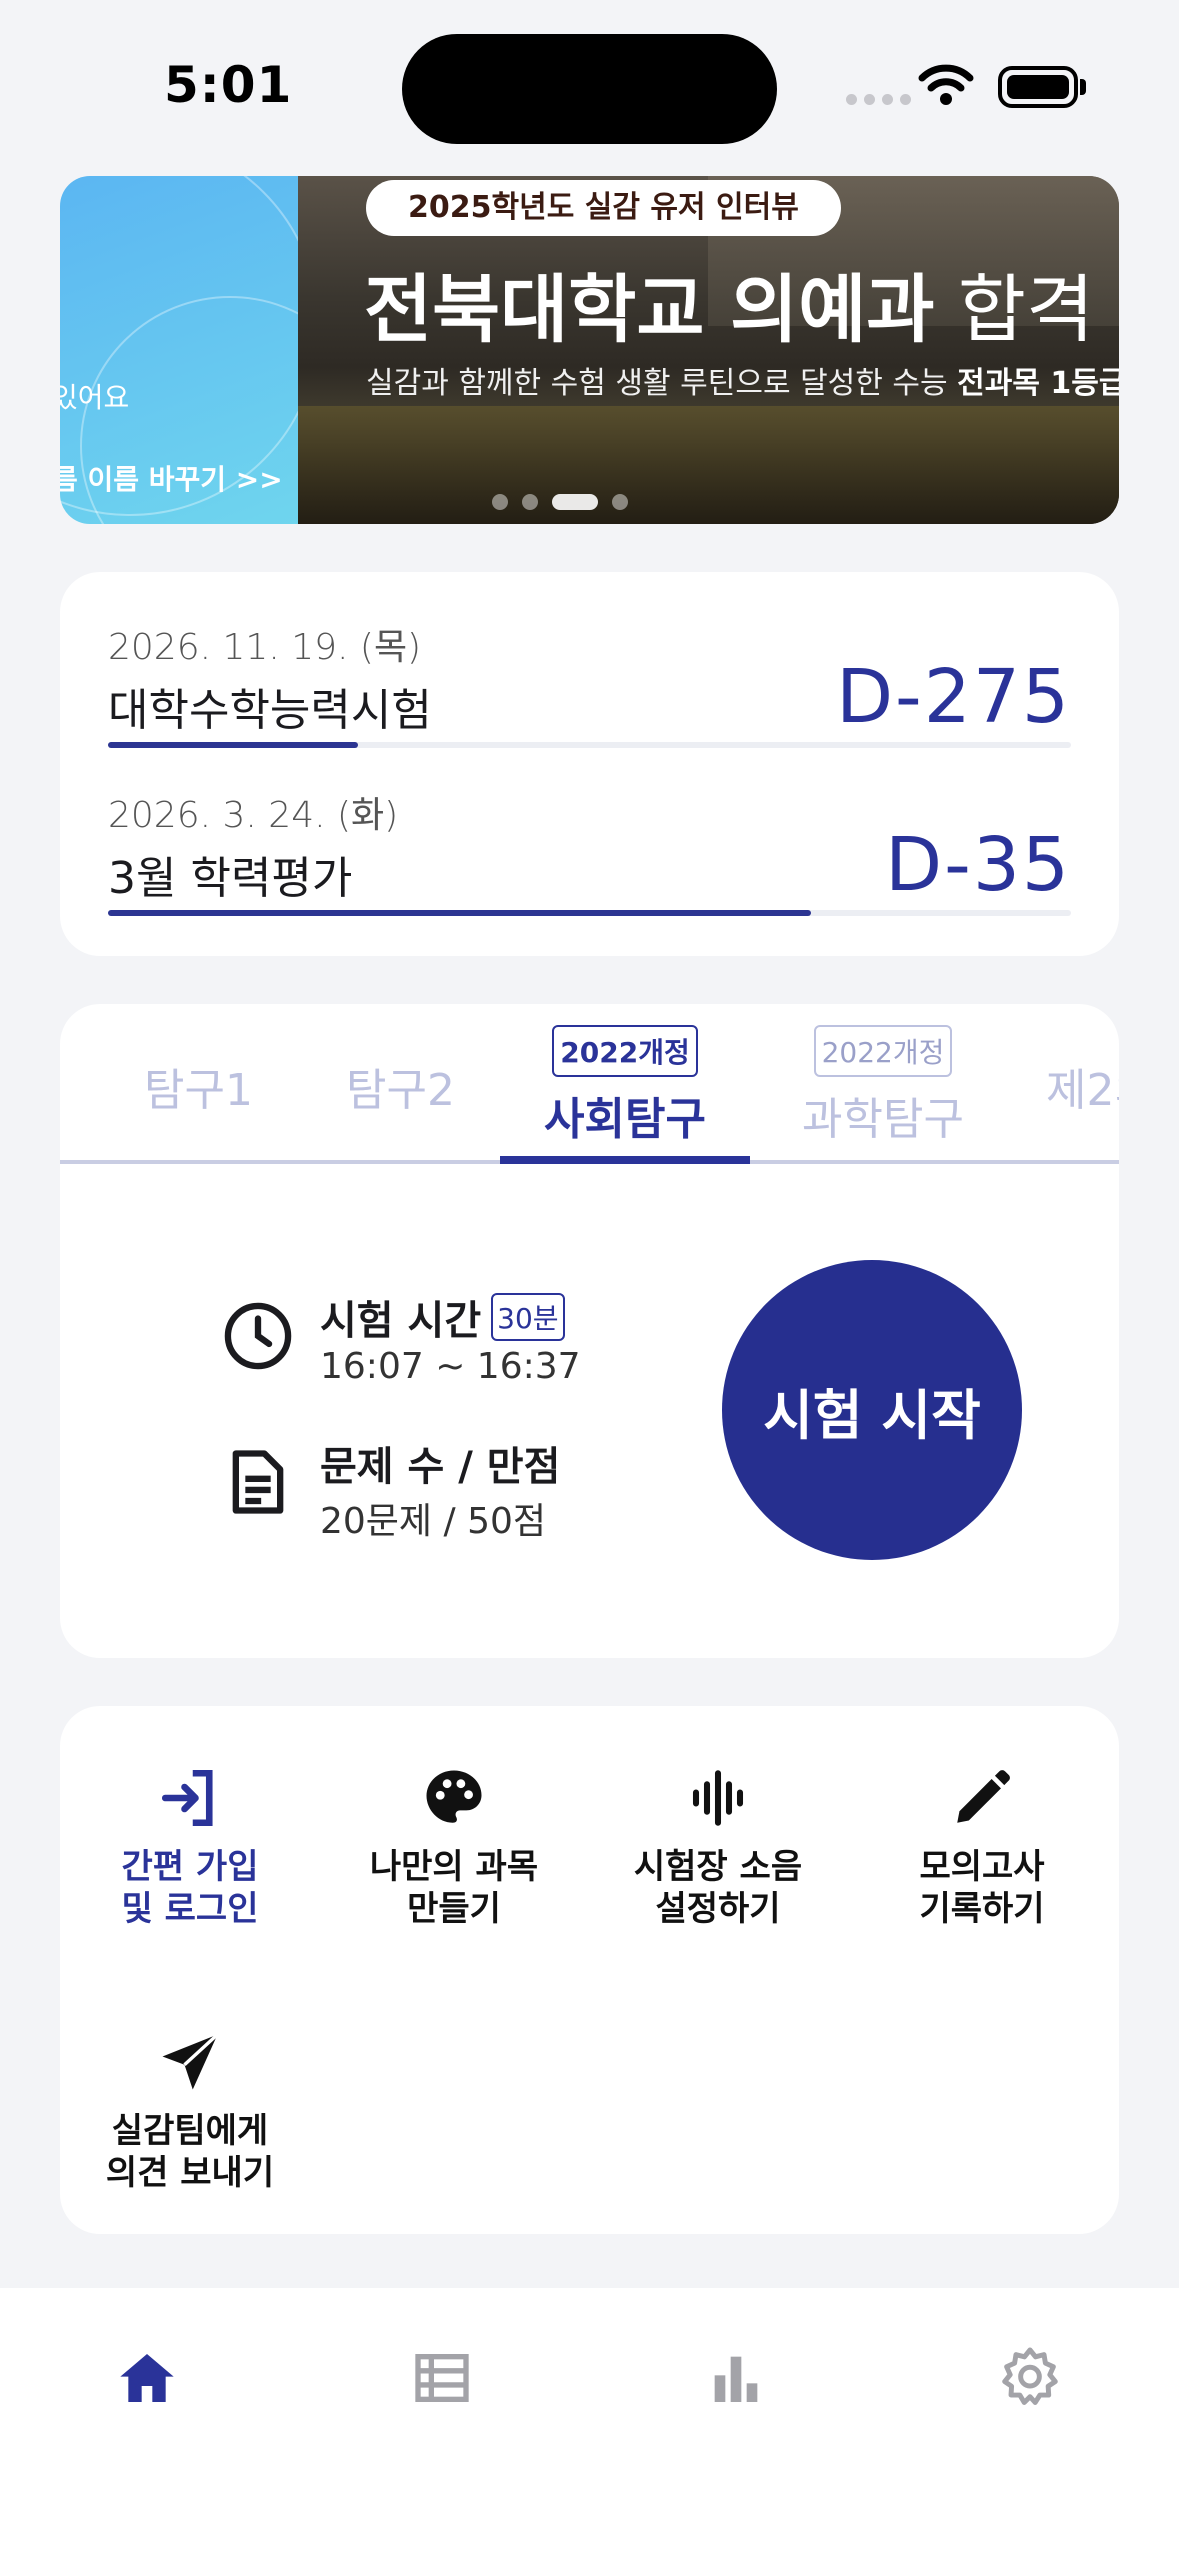  Describe the element at coordinates (190, 1844) in the screenshot. I see `menu-login: 간편 가입 및 로그인` at that location.